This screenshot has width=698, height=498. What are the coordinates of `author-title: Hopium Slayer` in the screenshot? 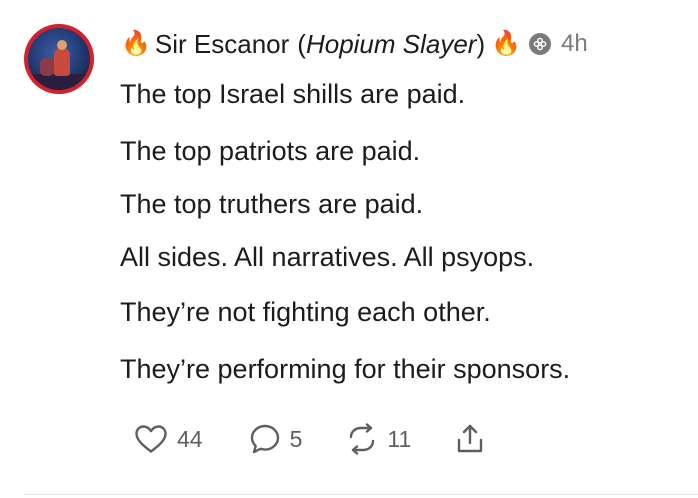 It's located at (391, 43).